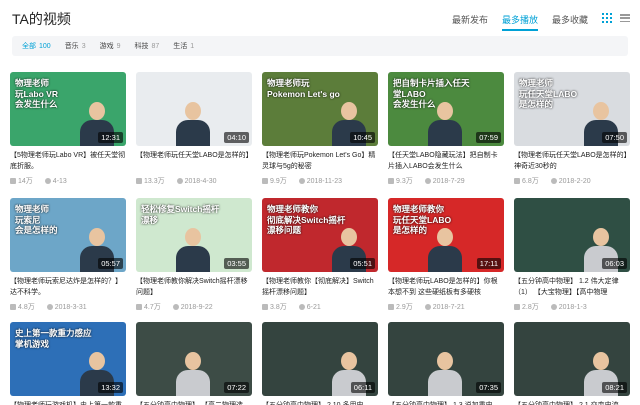 The height and width of the screenshot is (405, 640). I want to click on video-meta: 3.8万 6-21, so click(320, 307).